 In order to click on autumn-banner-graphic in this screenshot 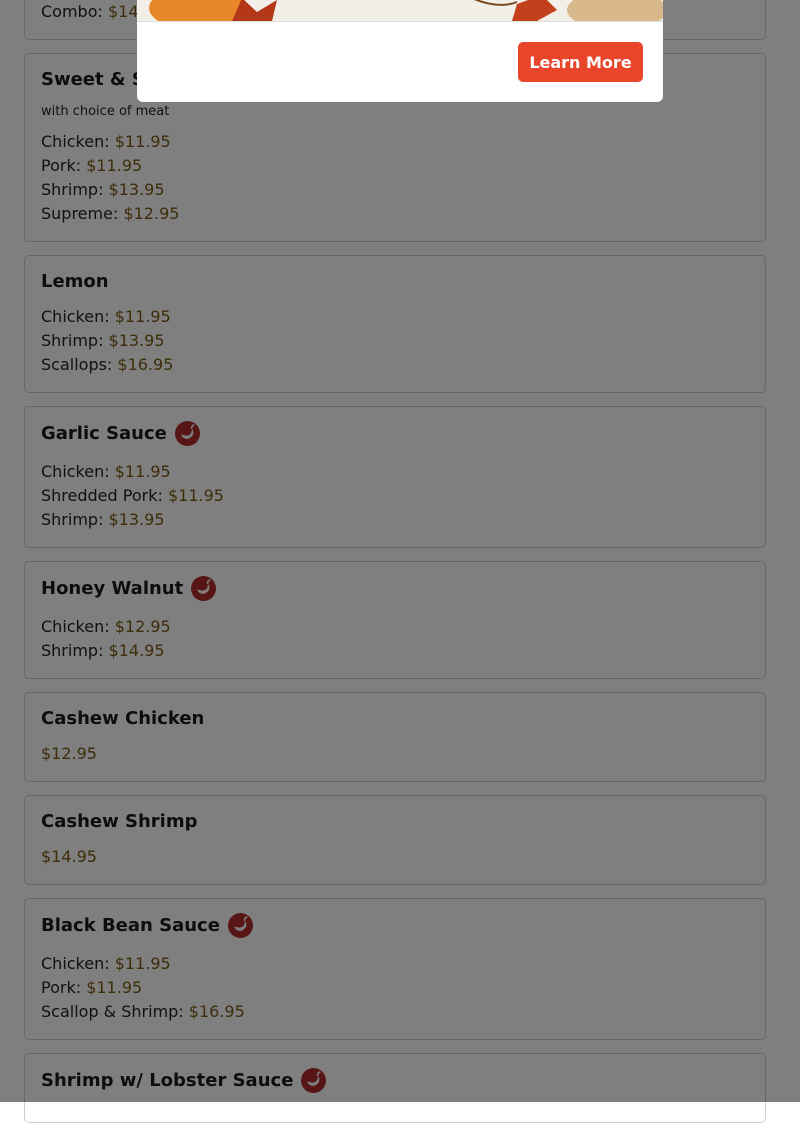, I will do `click(406, 15)`.